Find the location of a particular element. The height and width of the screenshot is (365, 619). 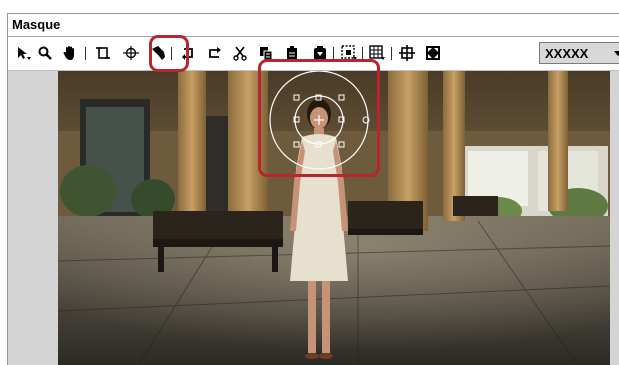

scissors-icon is located at coordinates (240, 53).